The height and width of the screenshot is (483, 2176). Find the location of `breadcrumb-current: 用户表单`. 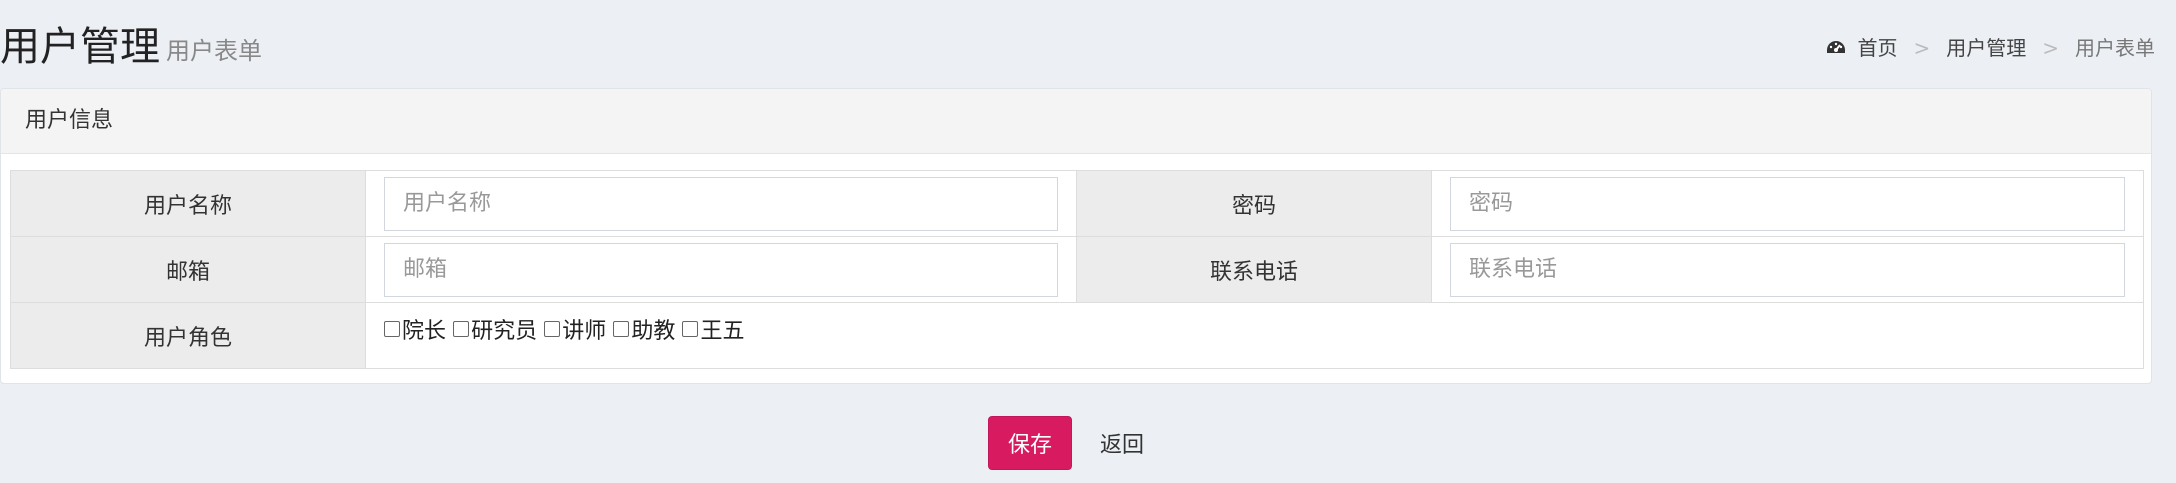

breadcrumb-current: 用户表单 is located at coordinates (2115, 48).